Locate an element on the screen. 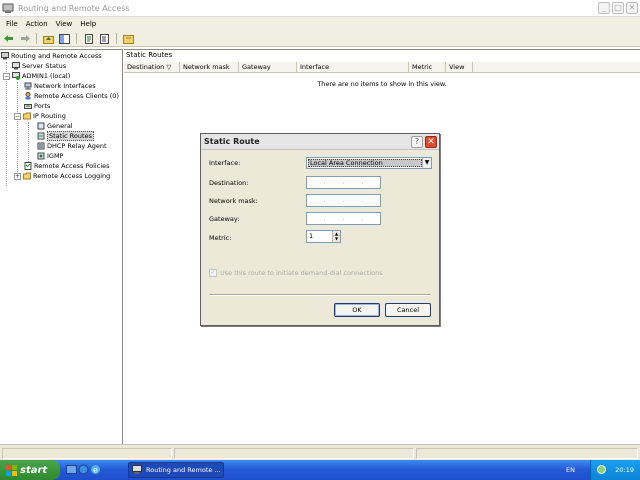 This screenshot has width=640, height=480. routing-task-icon is located at coordinates (137, 469).